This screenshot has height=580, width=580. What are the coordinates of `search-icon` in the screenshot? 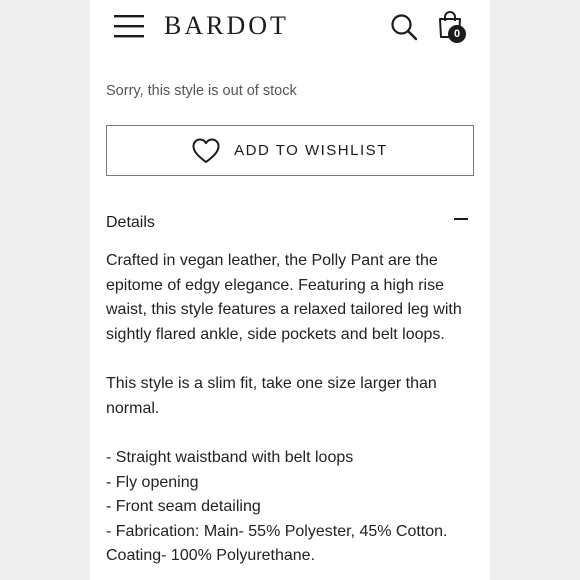 It's located at (404, 27).